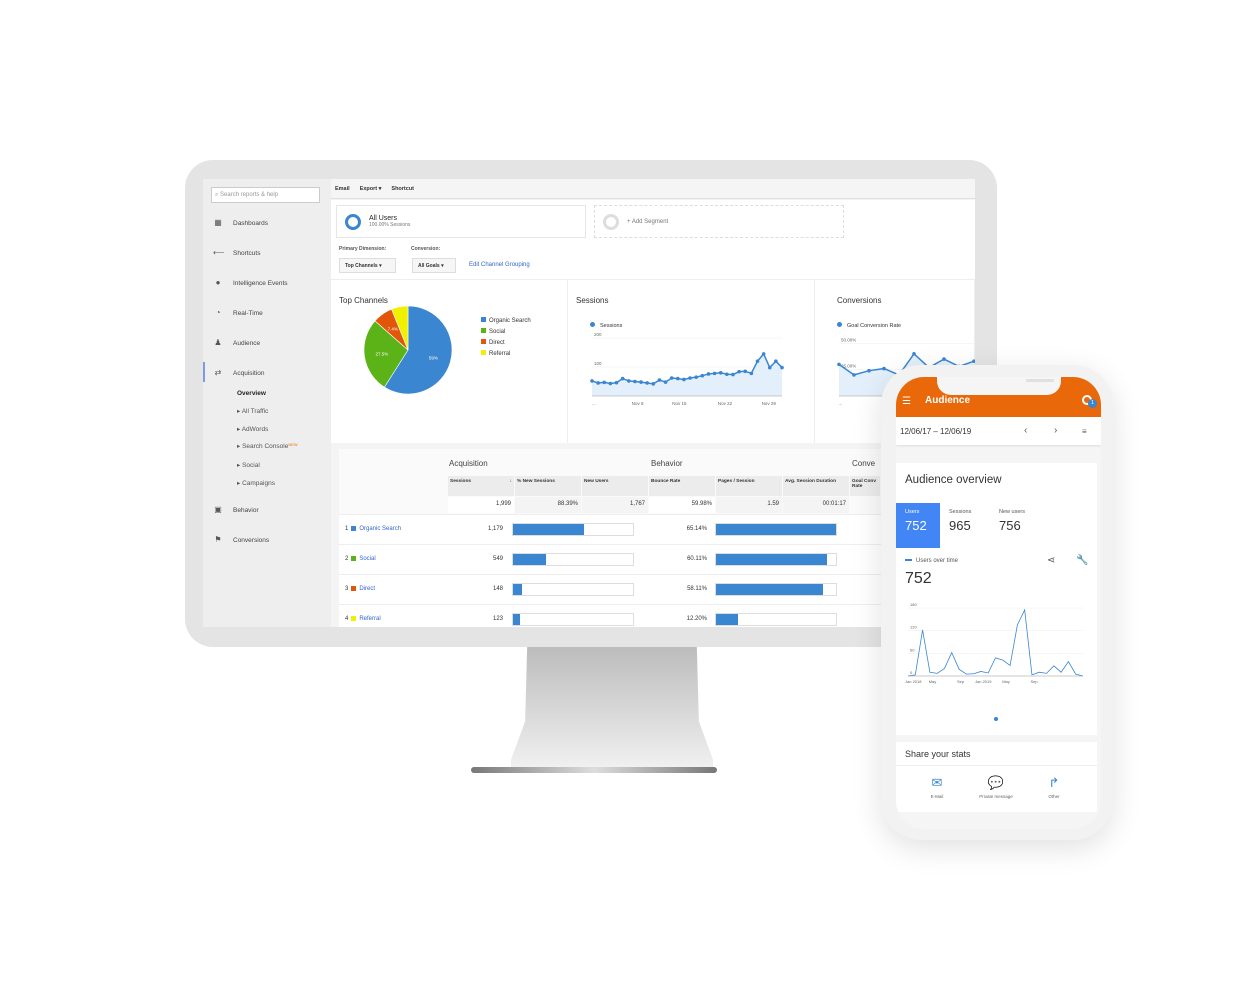 Image resolution: width=1250 pixels, height=1000 pixels. I want to click on shortcut-button: Shortcut, so click(402, 189).